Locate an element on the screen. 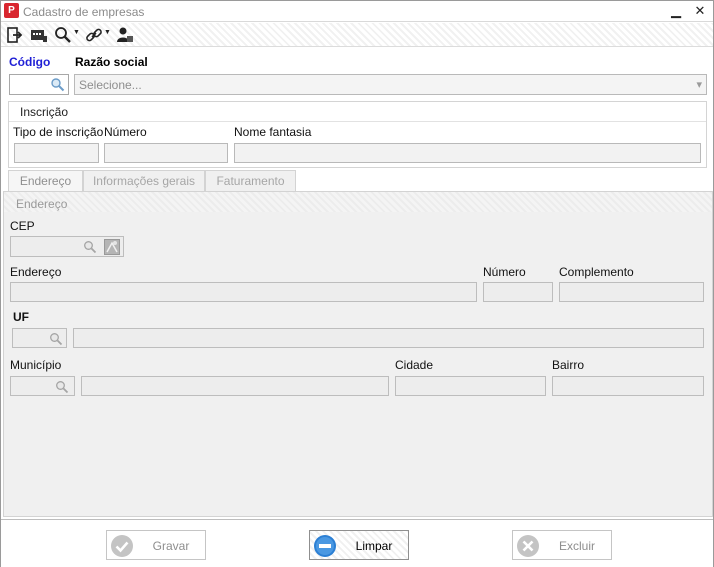 This screenshot has width=714, height=567. numero-inscricao-label: Número is located at coordinates (125, 132).